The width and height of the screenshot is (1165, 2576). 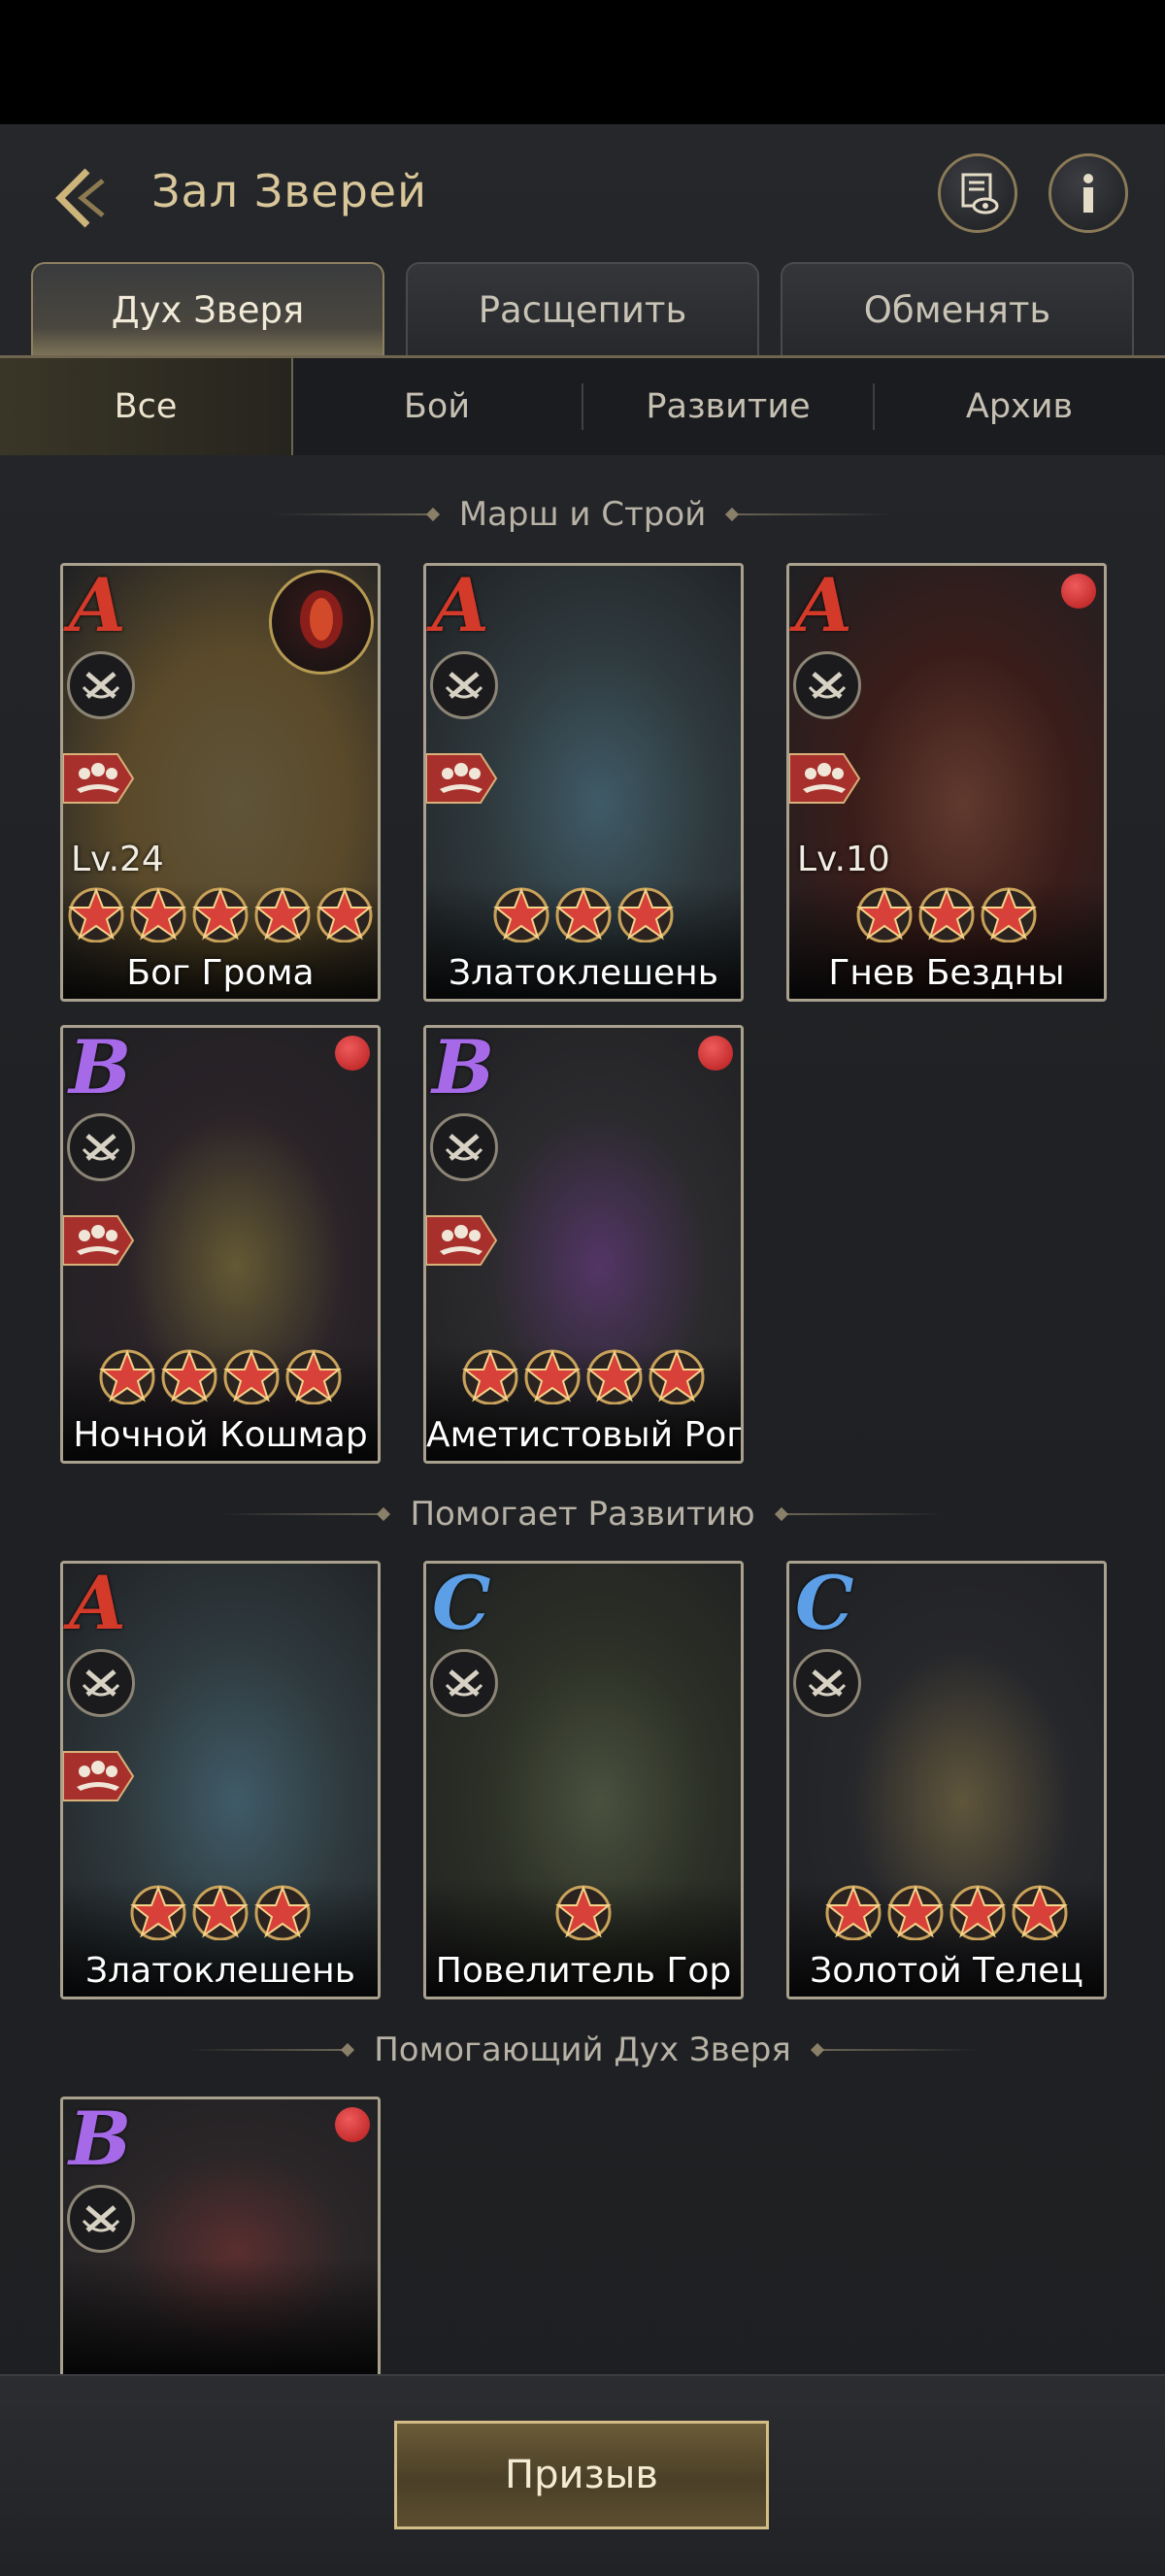 What do you see at coordinates (728, 406) in the screenshot?
I see `subtab-development: Развитие` at bounding box center [728, 406].